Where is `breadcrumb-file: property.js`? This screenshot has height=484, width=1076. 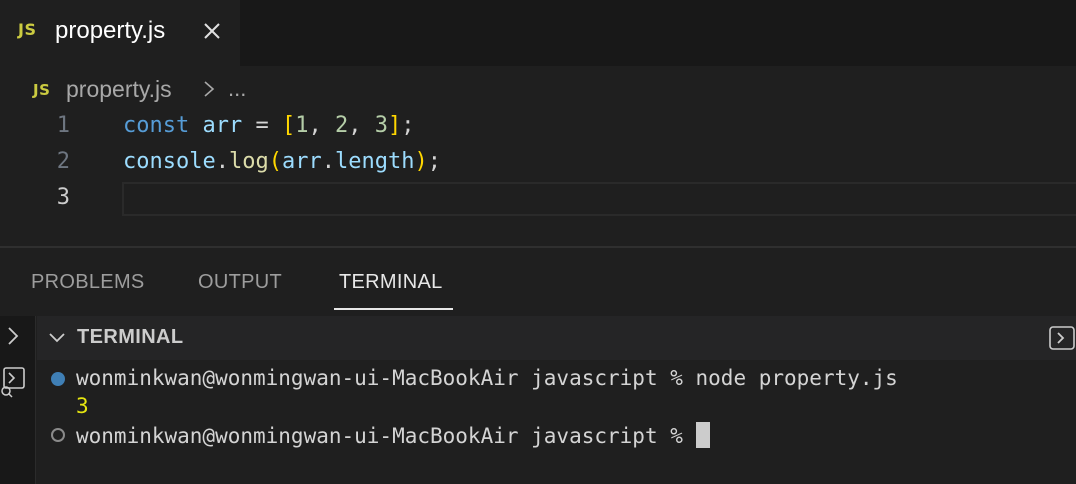 breadcrumb-file: property.js is located at coordinates (119, 89).